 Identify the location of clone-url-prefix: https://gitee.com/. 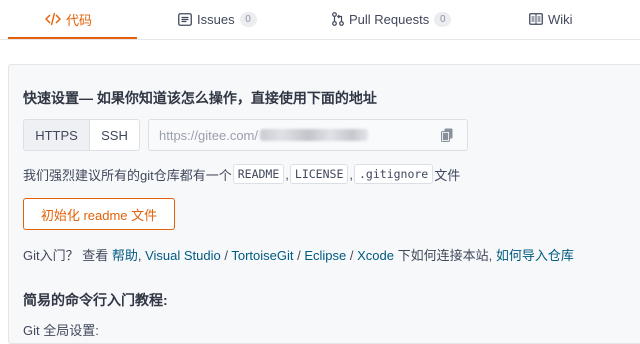
(208, 135).